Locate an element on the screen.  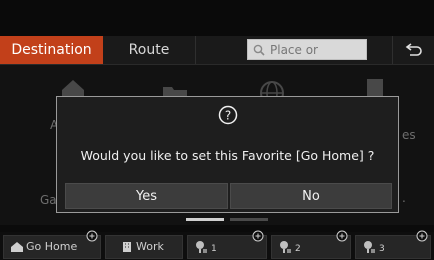
question-icon: ? is located at coordinates (228, 115).